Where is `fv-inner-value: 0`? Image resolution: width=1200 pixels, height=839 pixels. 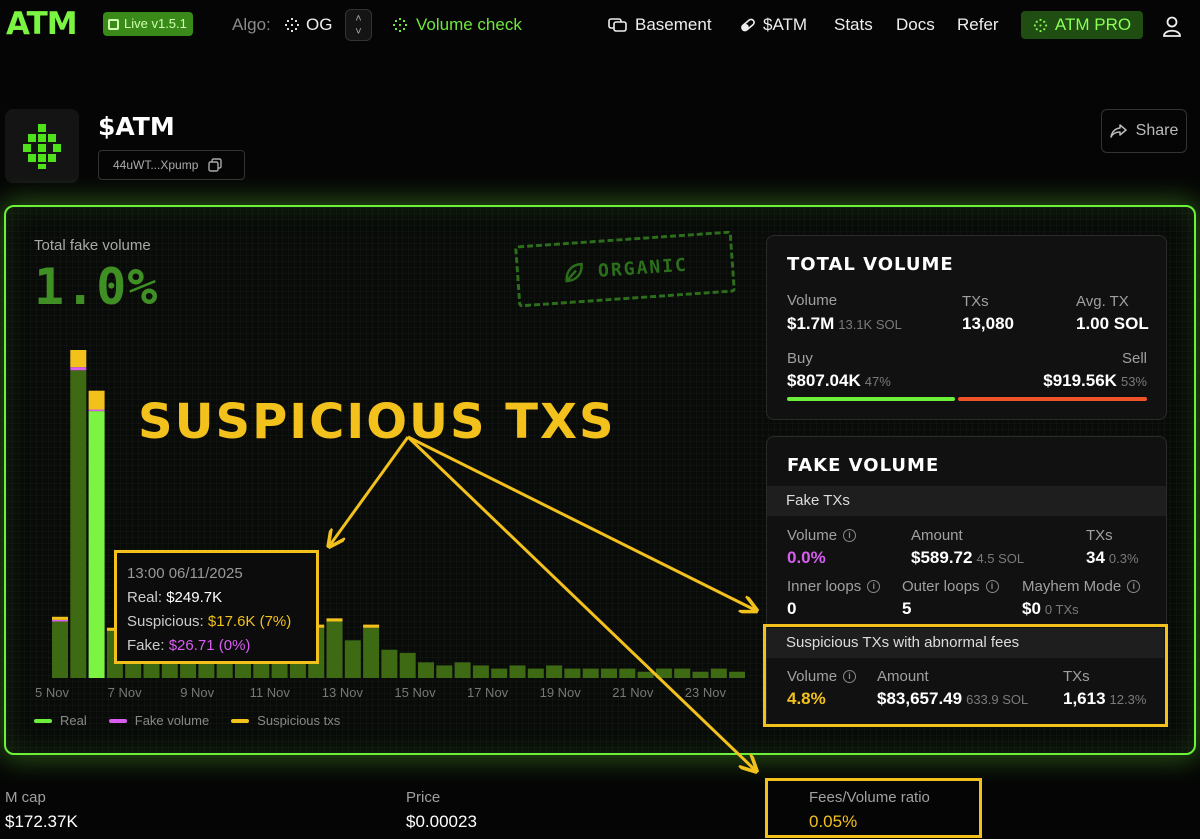 fv-inner-value: 0 is located at coordinates (792, 608).